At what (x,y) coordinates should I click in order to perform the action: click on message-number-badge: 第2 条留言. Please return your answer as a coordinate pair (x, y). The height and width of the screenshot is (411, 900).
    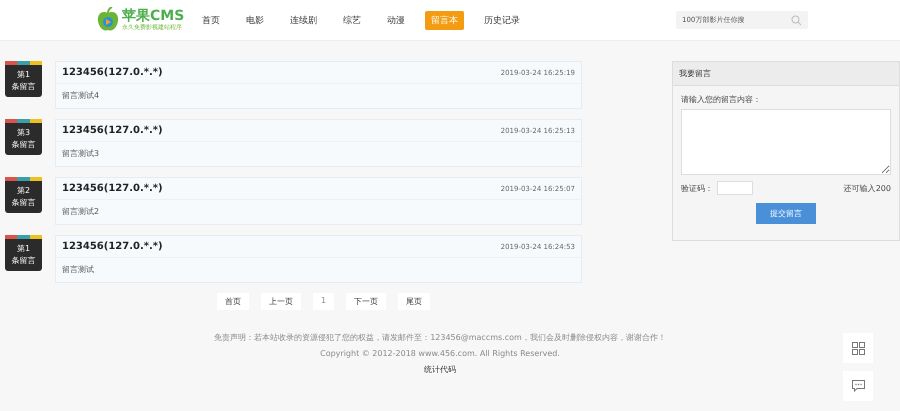
    Looking at the image, I should click on (23, 195).